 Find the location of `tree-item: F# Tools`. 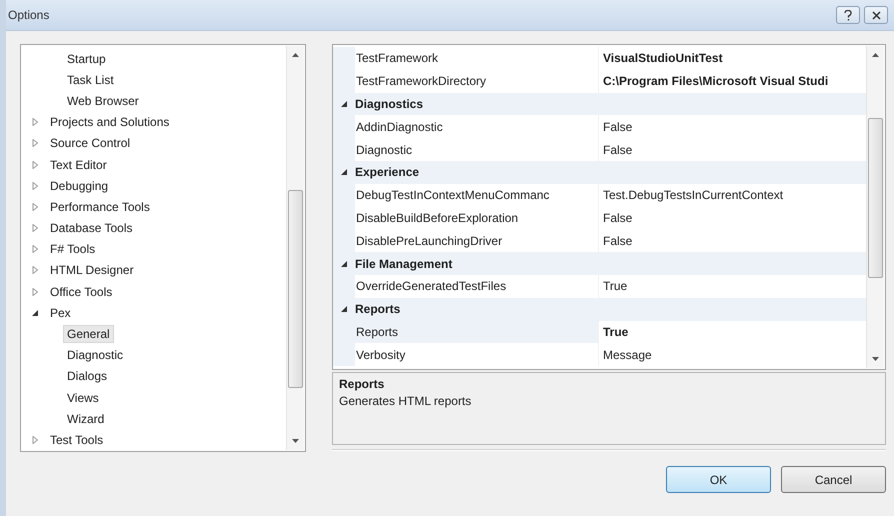

tree-item: F# Tools is located at coordinates (73, 249).